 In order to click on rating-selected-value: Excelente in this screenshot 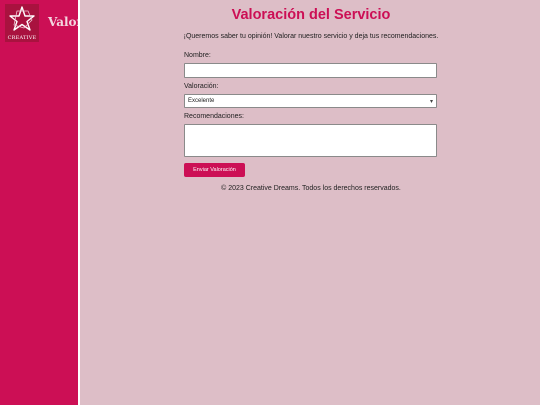, I will do `click(201, 101)`.